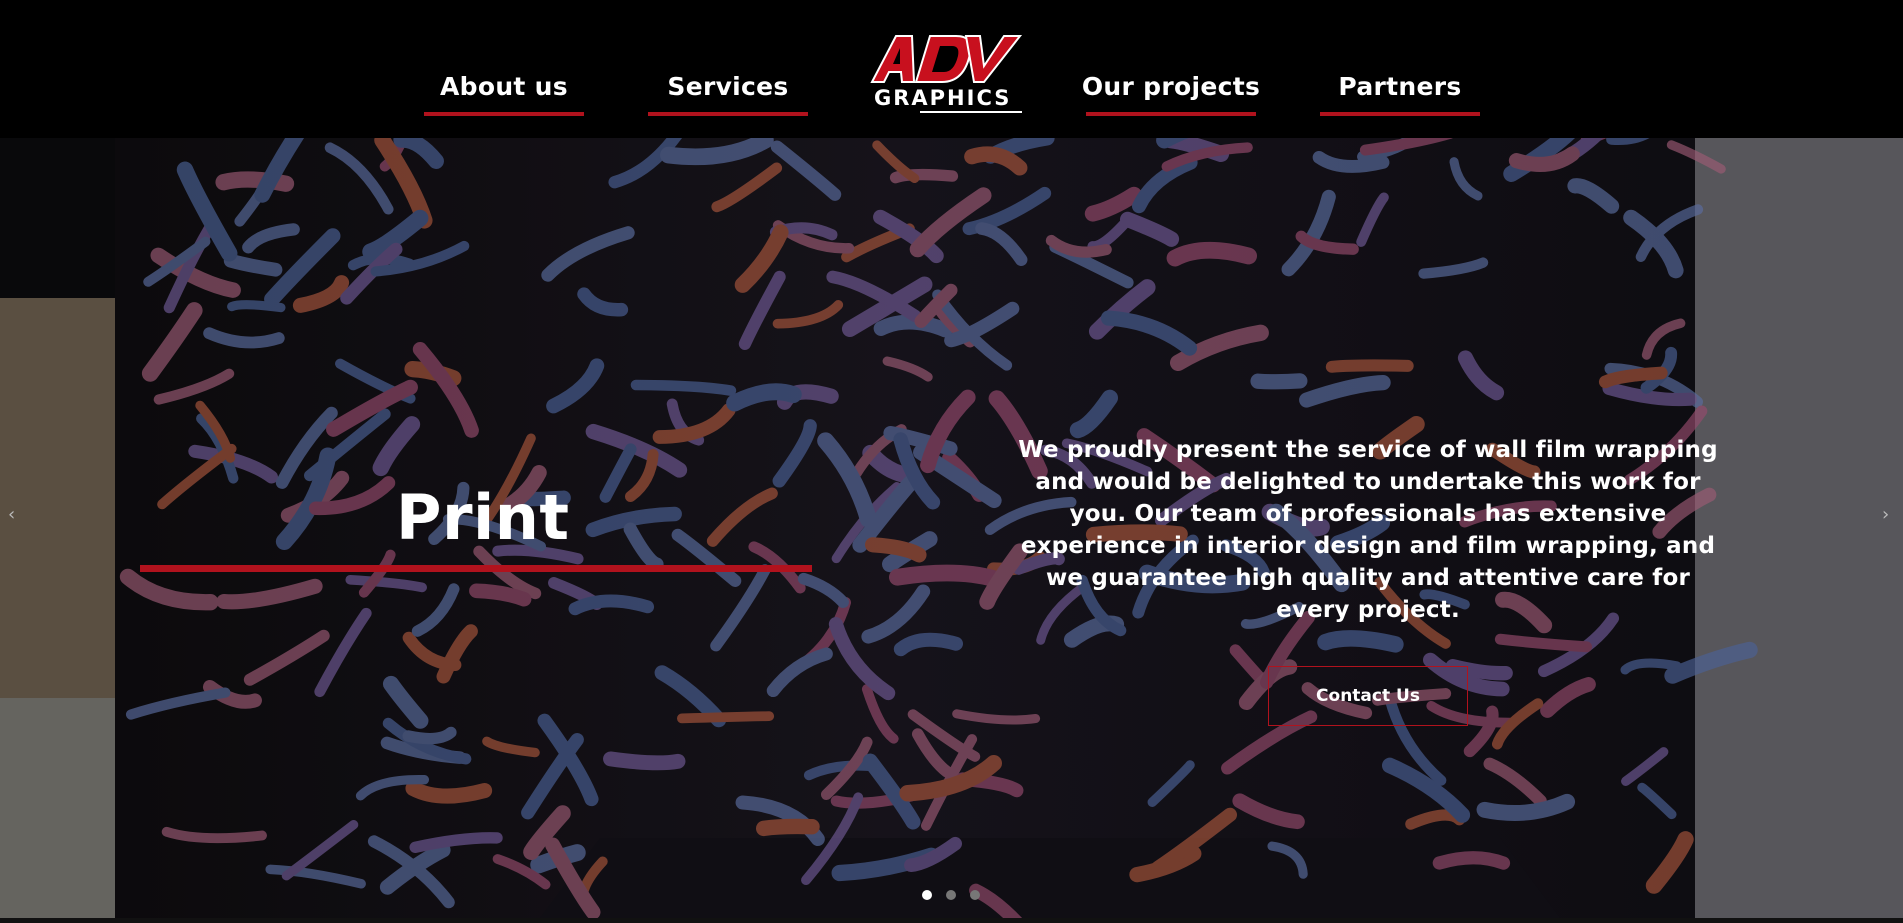  What do you see at coordinates (951, 920) in the screenshot?
I see `page-bottom-edge` at bounding box center [951, 920].